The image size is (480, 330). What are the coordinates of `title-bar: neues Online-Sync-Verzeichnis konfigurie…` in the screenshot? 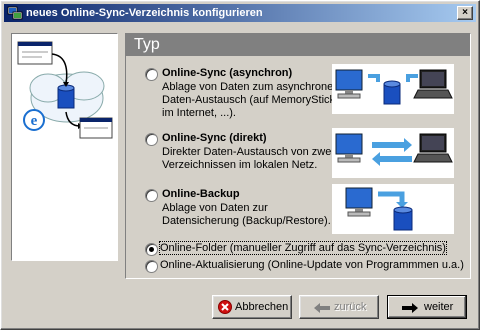 It's located at (240, 13).